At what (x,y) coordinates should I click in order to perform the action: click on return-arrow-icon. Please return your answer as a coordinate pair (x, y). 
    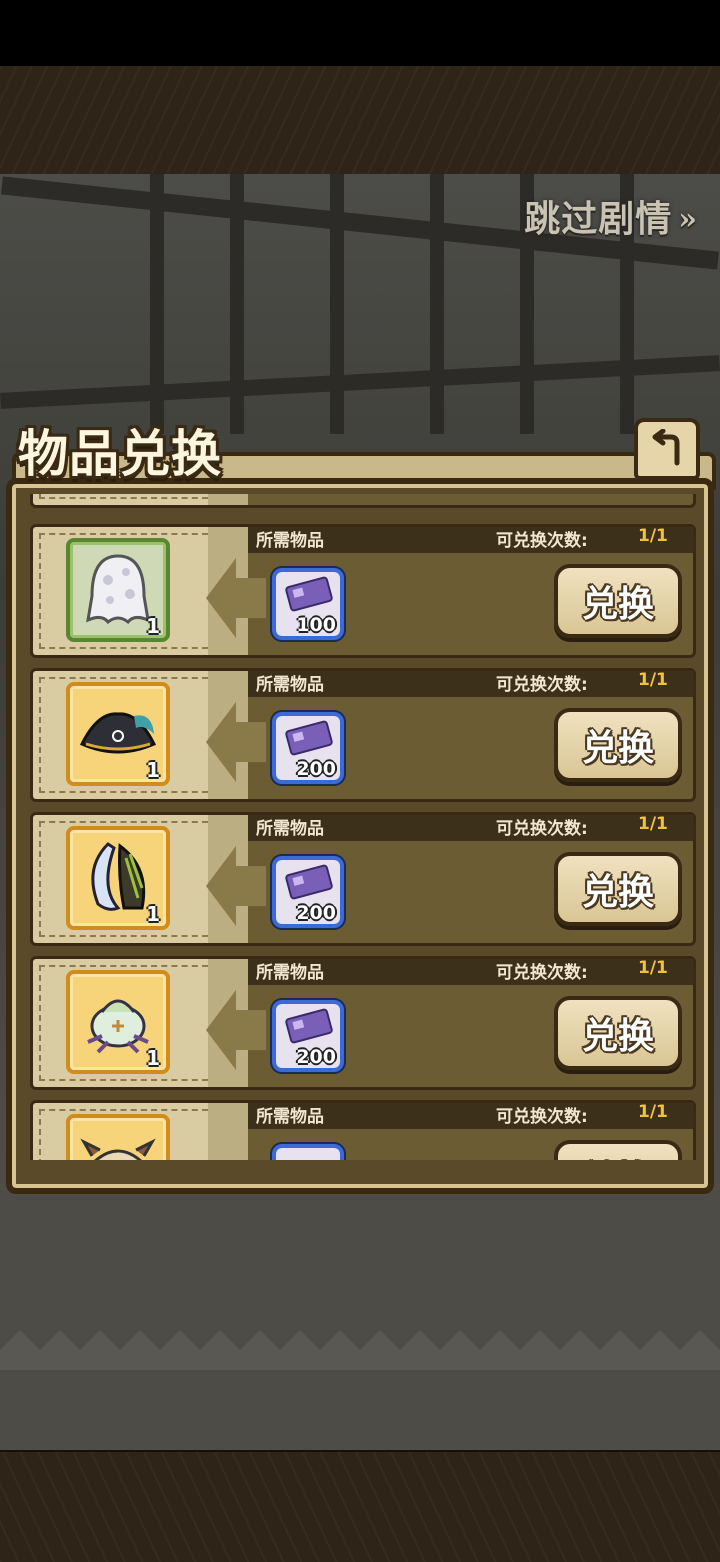
    Looking at the image, I should click on (666, 447).